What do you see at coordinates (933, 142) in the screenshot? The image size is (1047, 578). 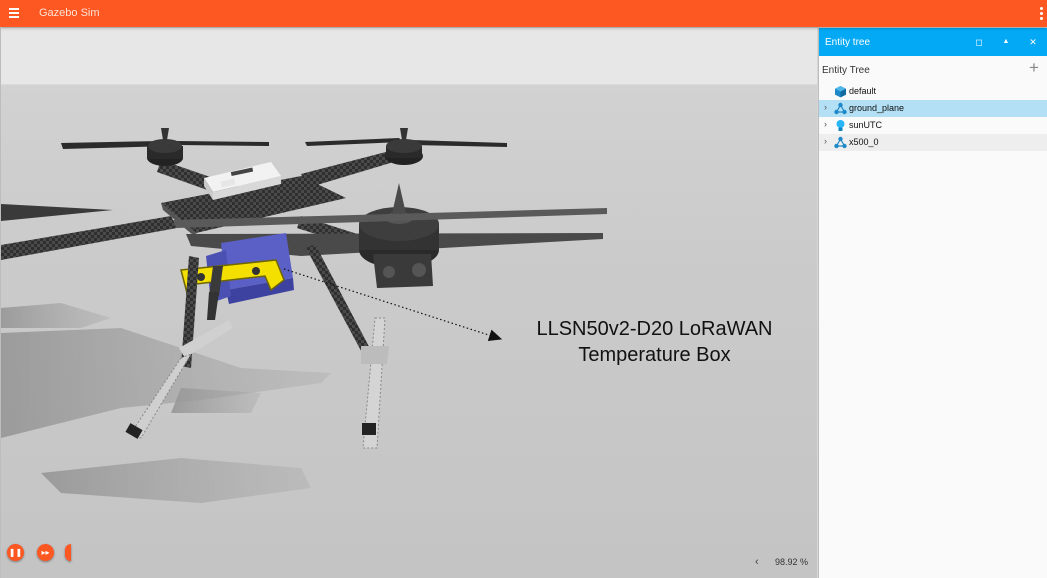 I see `tree-item-x500-0: › x500_0` at bounding box center [933, 142].